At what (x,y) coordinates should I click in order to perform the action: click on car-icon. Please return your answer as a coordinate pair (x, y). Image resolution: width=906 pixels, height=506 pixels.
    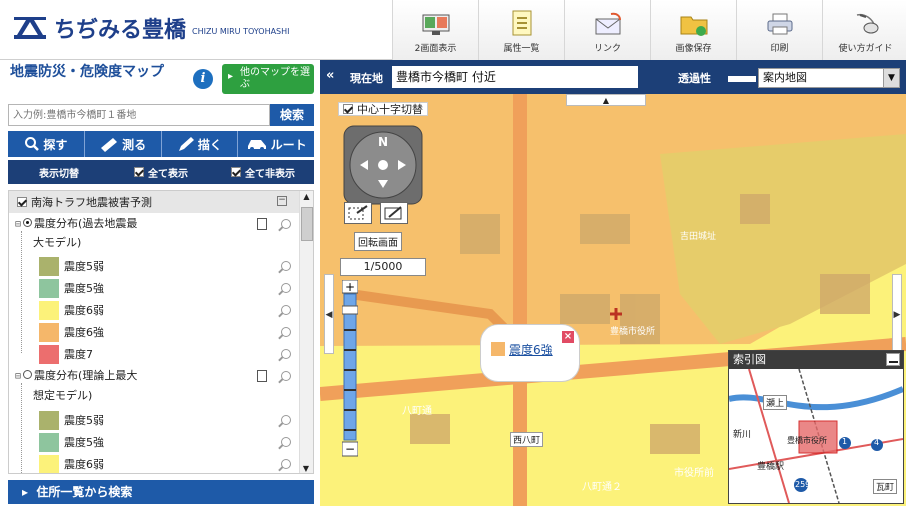
    Looking at the image, I should click on (256, 145).